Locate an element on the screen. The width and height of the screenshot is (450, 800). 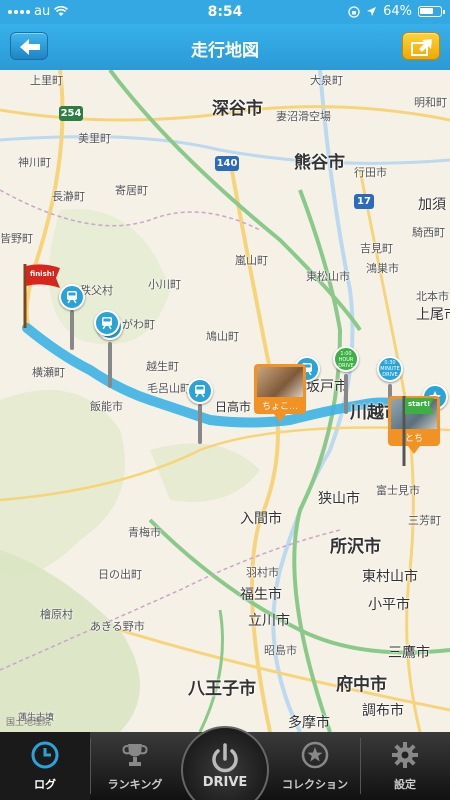
tab-drive: DRIVE is located at coordinates (225, 763).